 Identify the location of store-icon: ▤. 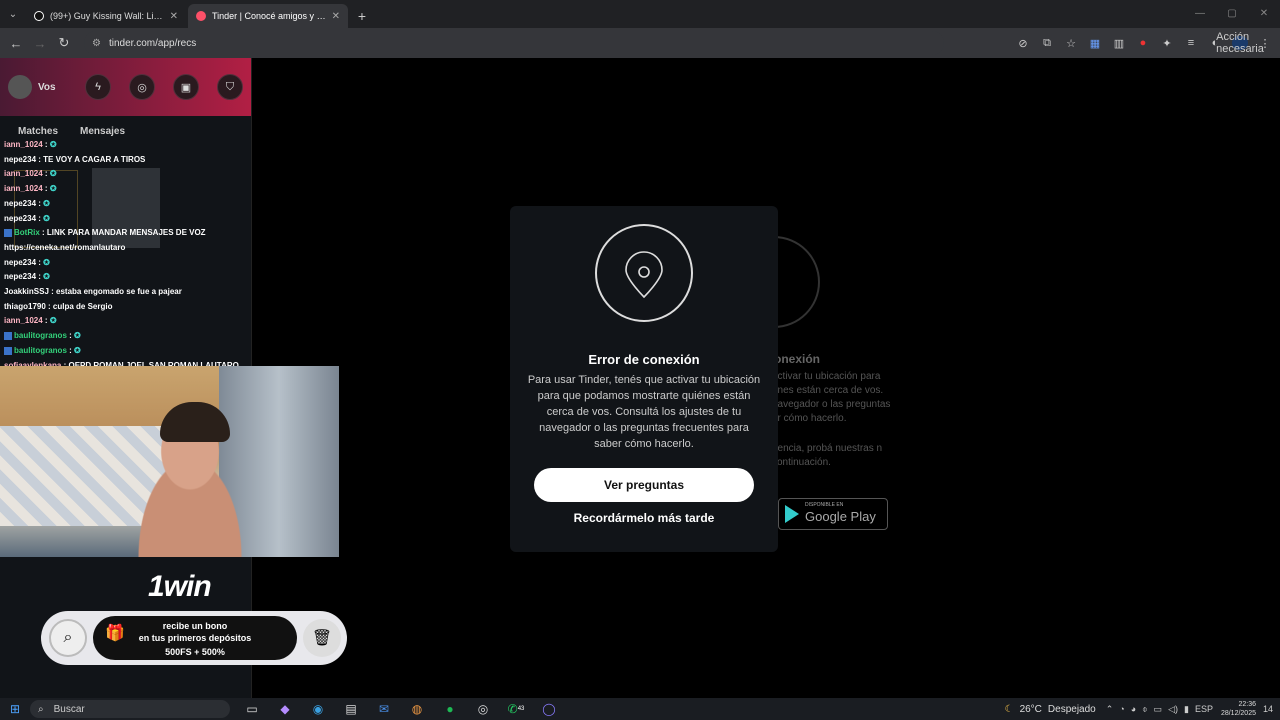
(351, 709).